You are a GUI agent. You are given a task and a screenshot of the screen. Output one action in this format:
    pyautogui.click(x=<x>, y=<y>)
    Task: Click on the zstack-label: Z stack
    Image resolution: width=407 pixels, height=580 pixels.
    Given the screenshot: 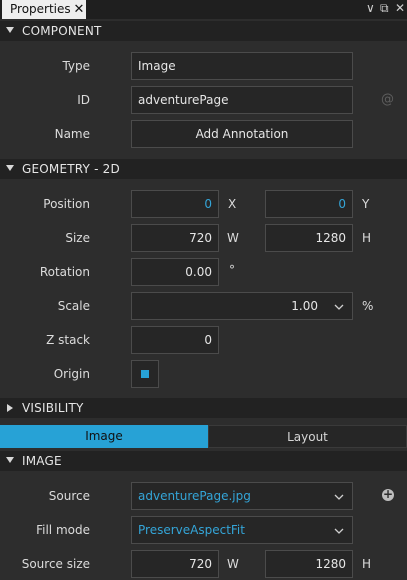 What is the action you would take?
    pyautogui.click(x=68, y=340)
    